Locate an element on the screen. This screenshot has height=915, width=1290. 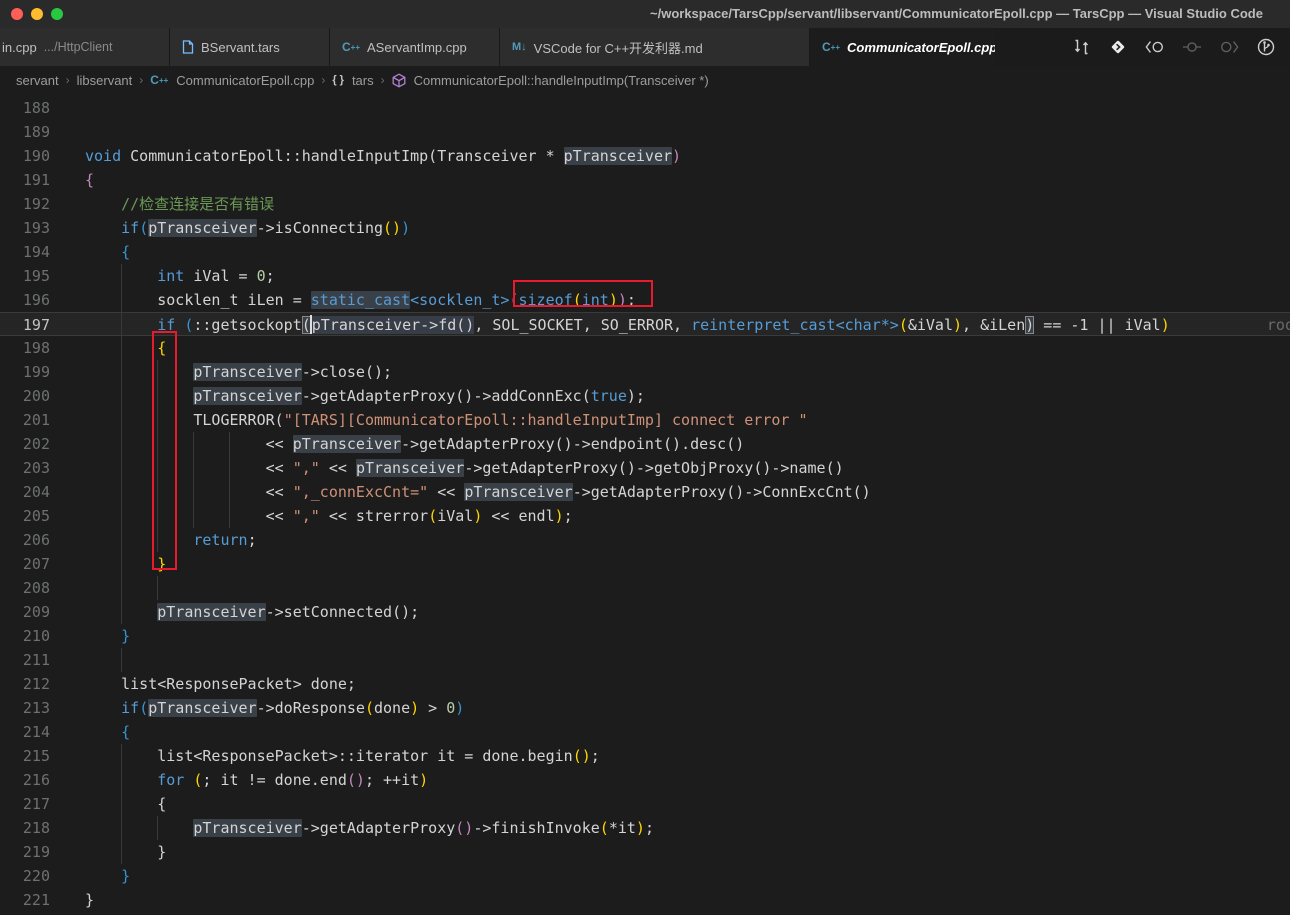
code-token: done; is located at coordinates (328, 684).